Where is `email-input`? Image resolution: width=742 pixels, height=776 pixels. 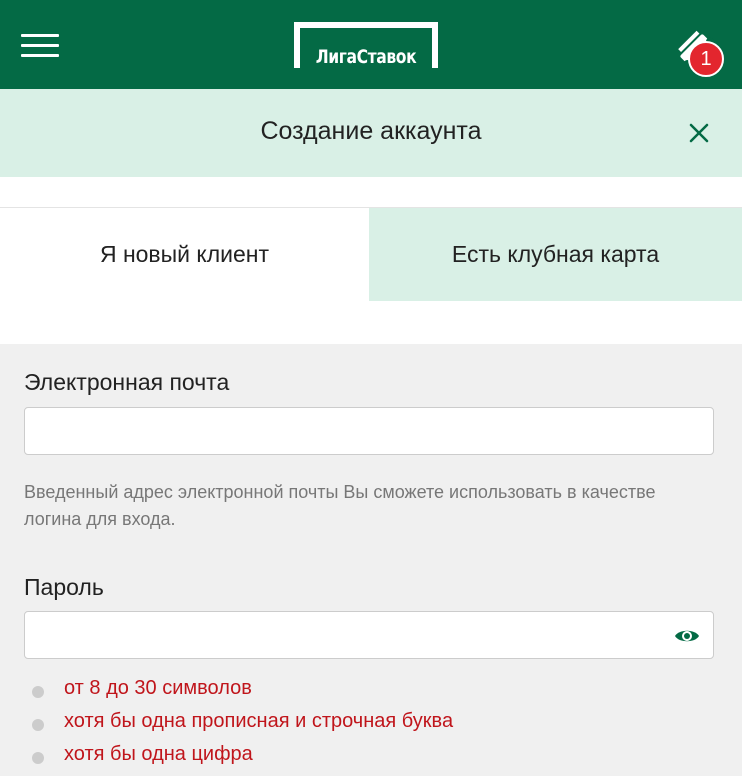 email-input is located at coordinates (369, 431).